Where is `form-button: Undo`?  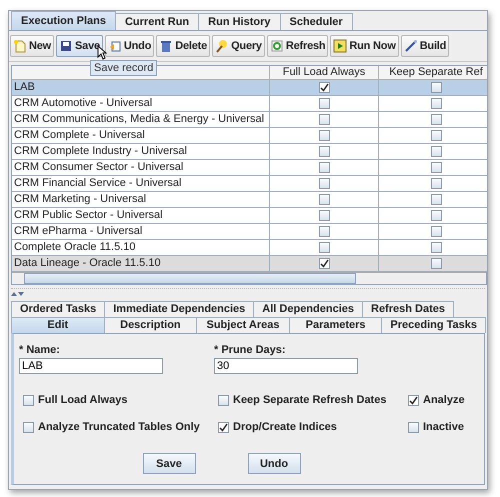 form-button: Undo is located at coordinates (274, 463).